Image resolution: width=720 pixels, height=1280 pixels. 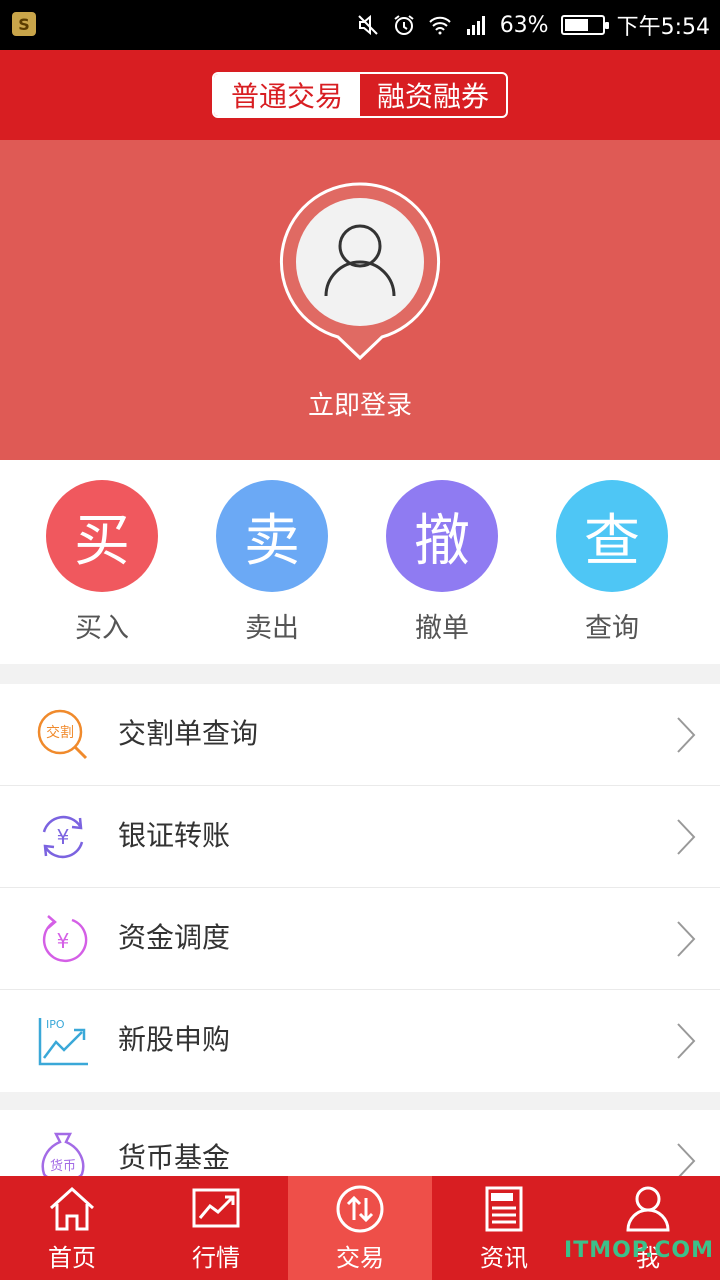 I want to click on tab-label: 首页, so click(x=72, y=1258).